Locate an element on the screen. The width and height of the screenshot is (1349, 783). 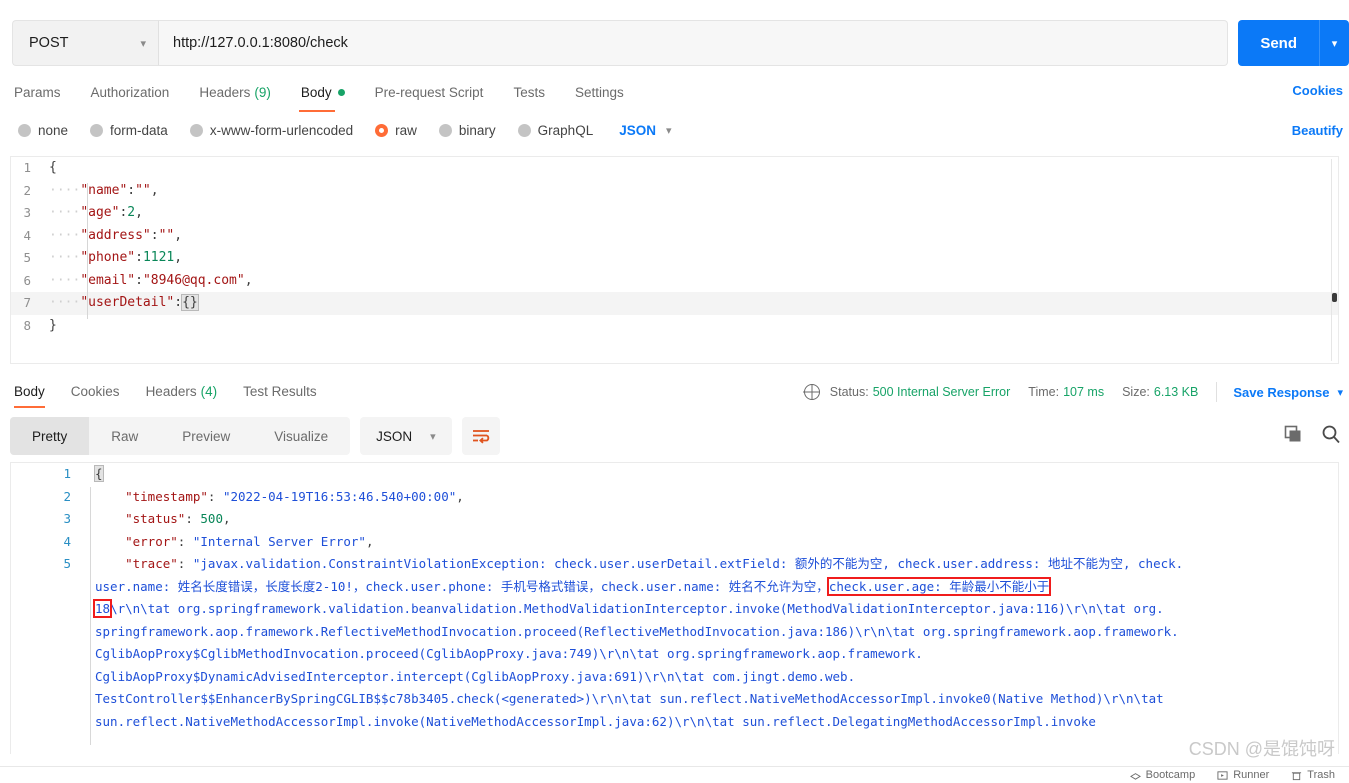
status-value: 500 Internal Server Error is located at coordinates (941, 392).